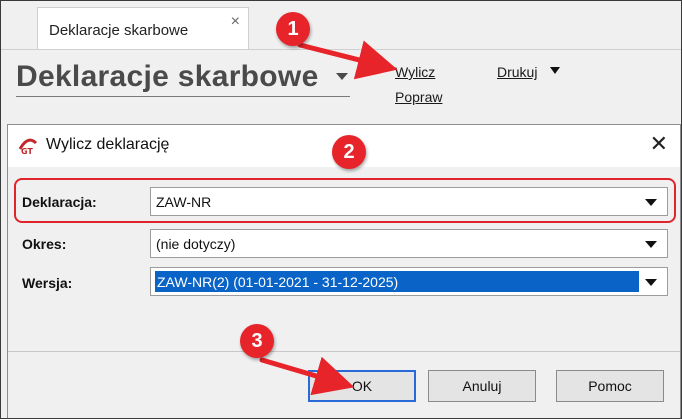 Image resolution: width=682 pixels, height=419 pixels. I want to click on popraw-link: Popraw, so click(418, 97).